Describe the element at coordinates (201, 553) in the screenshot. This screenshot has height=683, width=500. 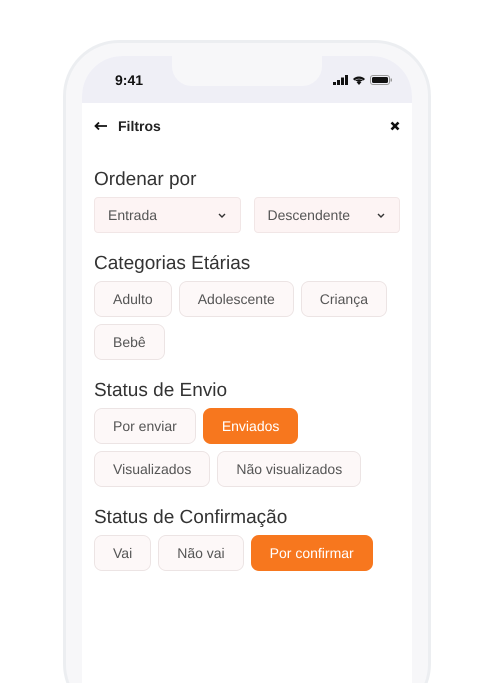
I see `filter-chip: Não vai` at that location.